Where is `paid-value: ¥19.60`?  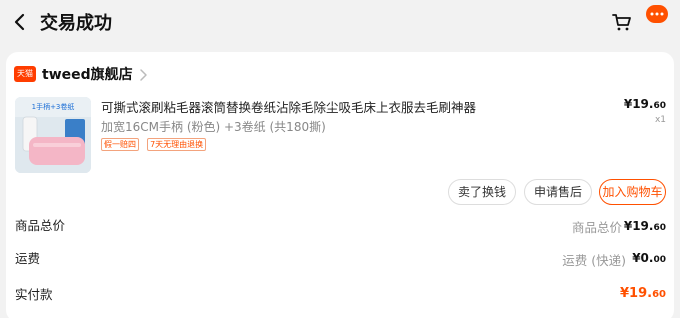
paid-value: ¥19.60 is located at coordinates (643, 293).